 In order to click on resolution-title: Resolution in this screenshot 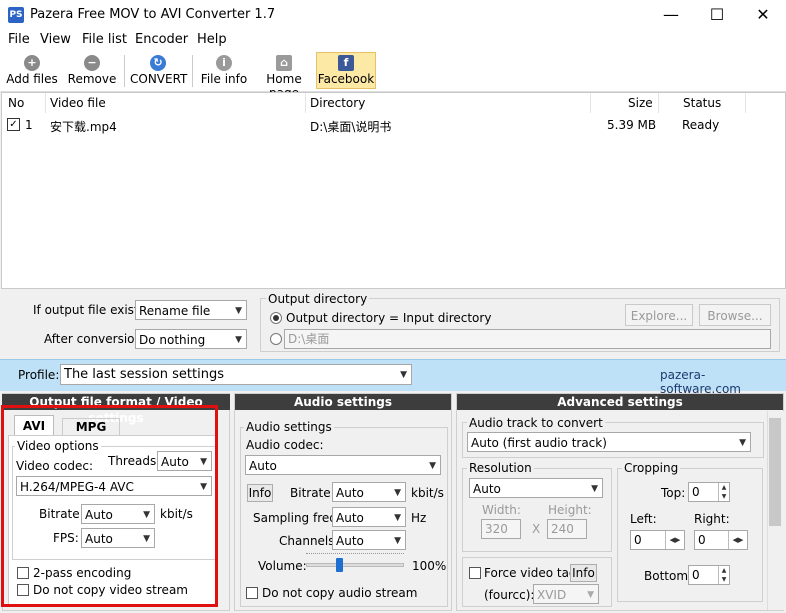, I will do `click(500, 468)`.